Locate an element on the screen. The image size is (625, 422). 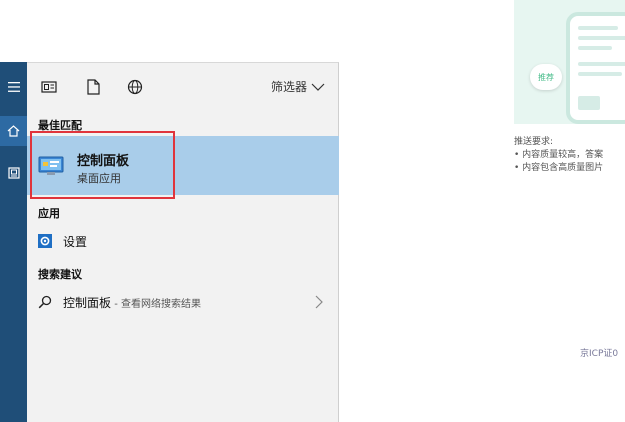
scope-apps-button is located at coordinates (49, 87).